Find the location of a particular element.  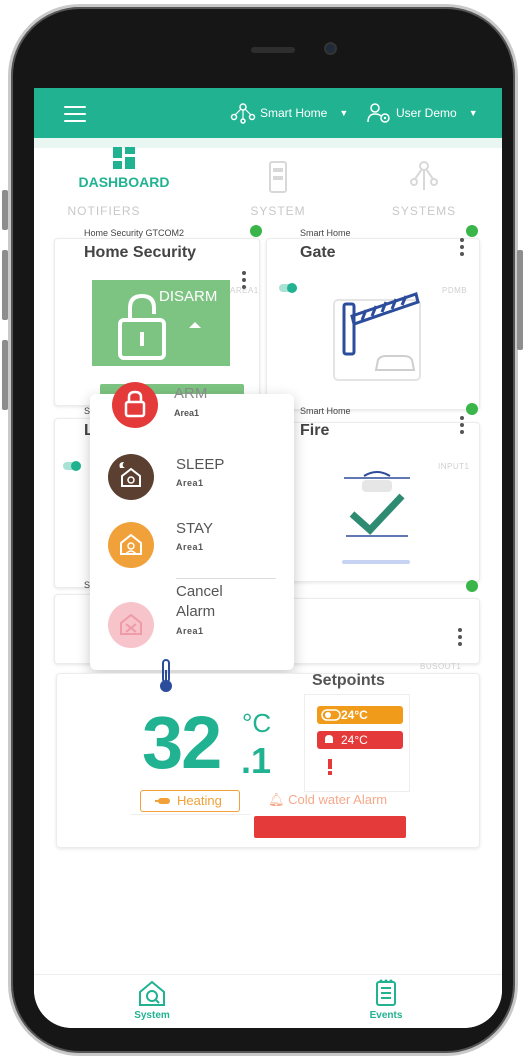

menu-item-label: STAY is located at coordinates (194, 528).